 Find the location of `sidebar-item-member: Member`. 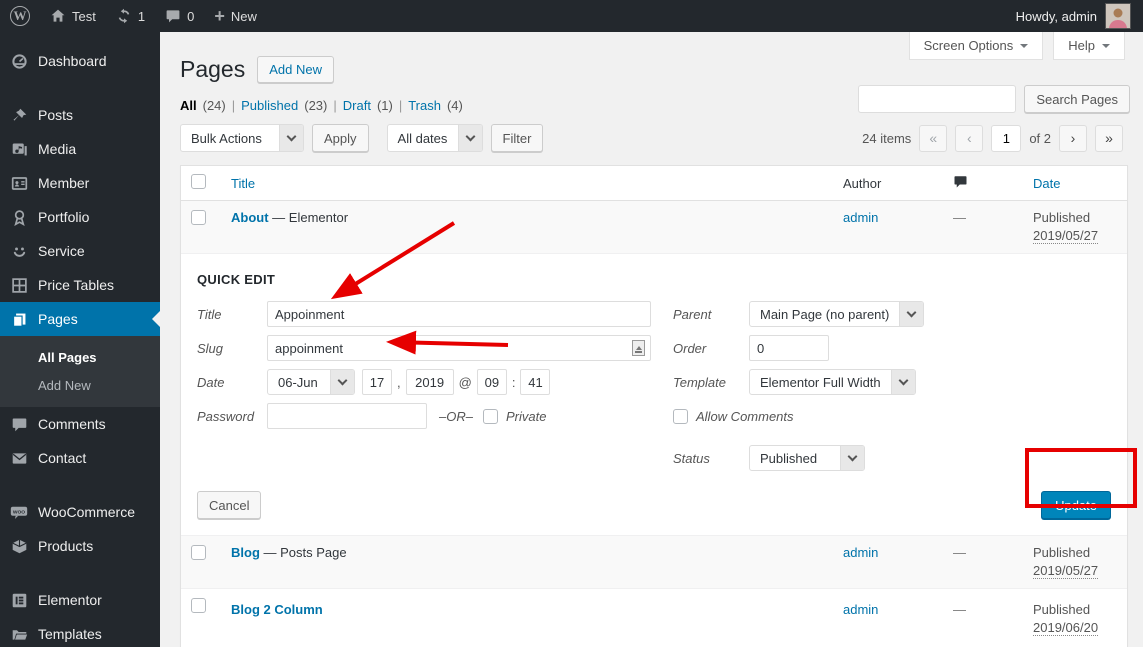

sidebar-item-member: Member is located at coordinates (80, 183).